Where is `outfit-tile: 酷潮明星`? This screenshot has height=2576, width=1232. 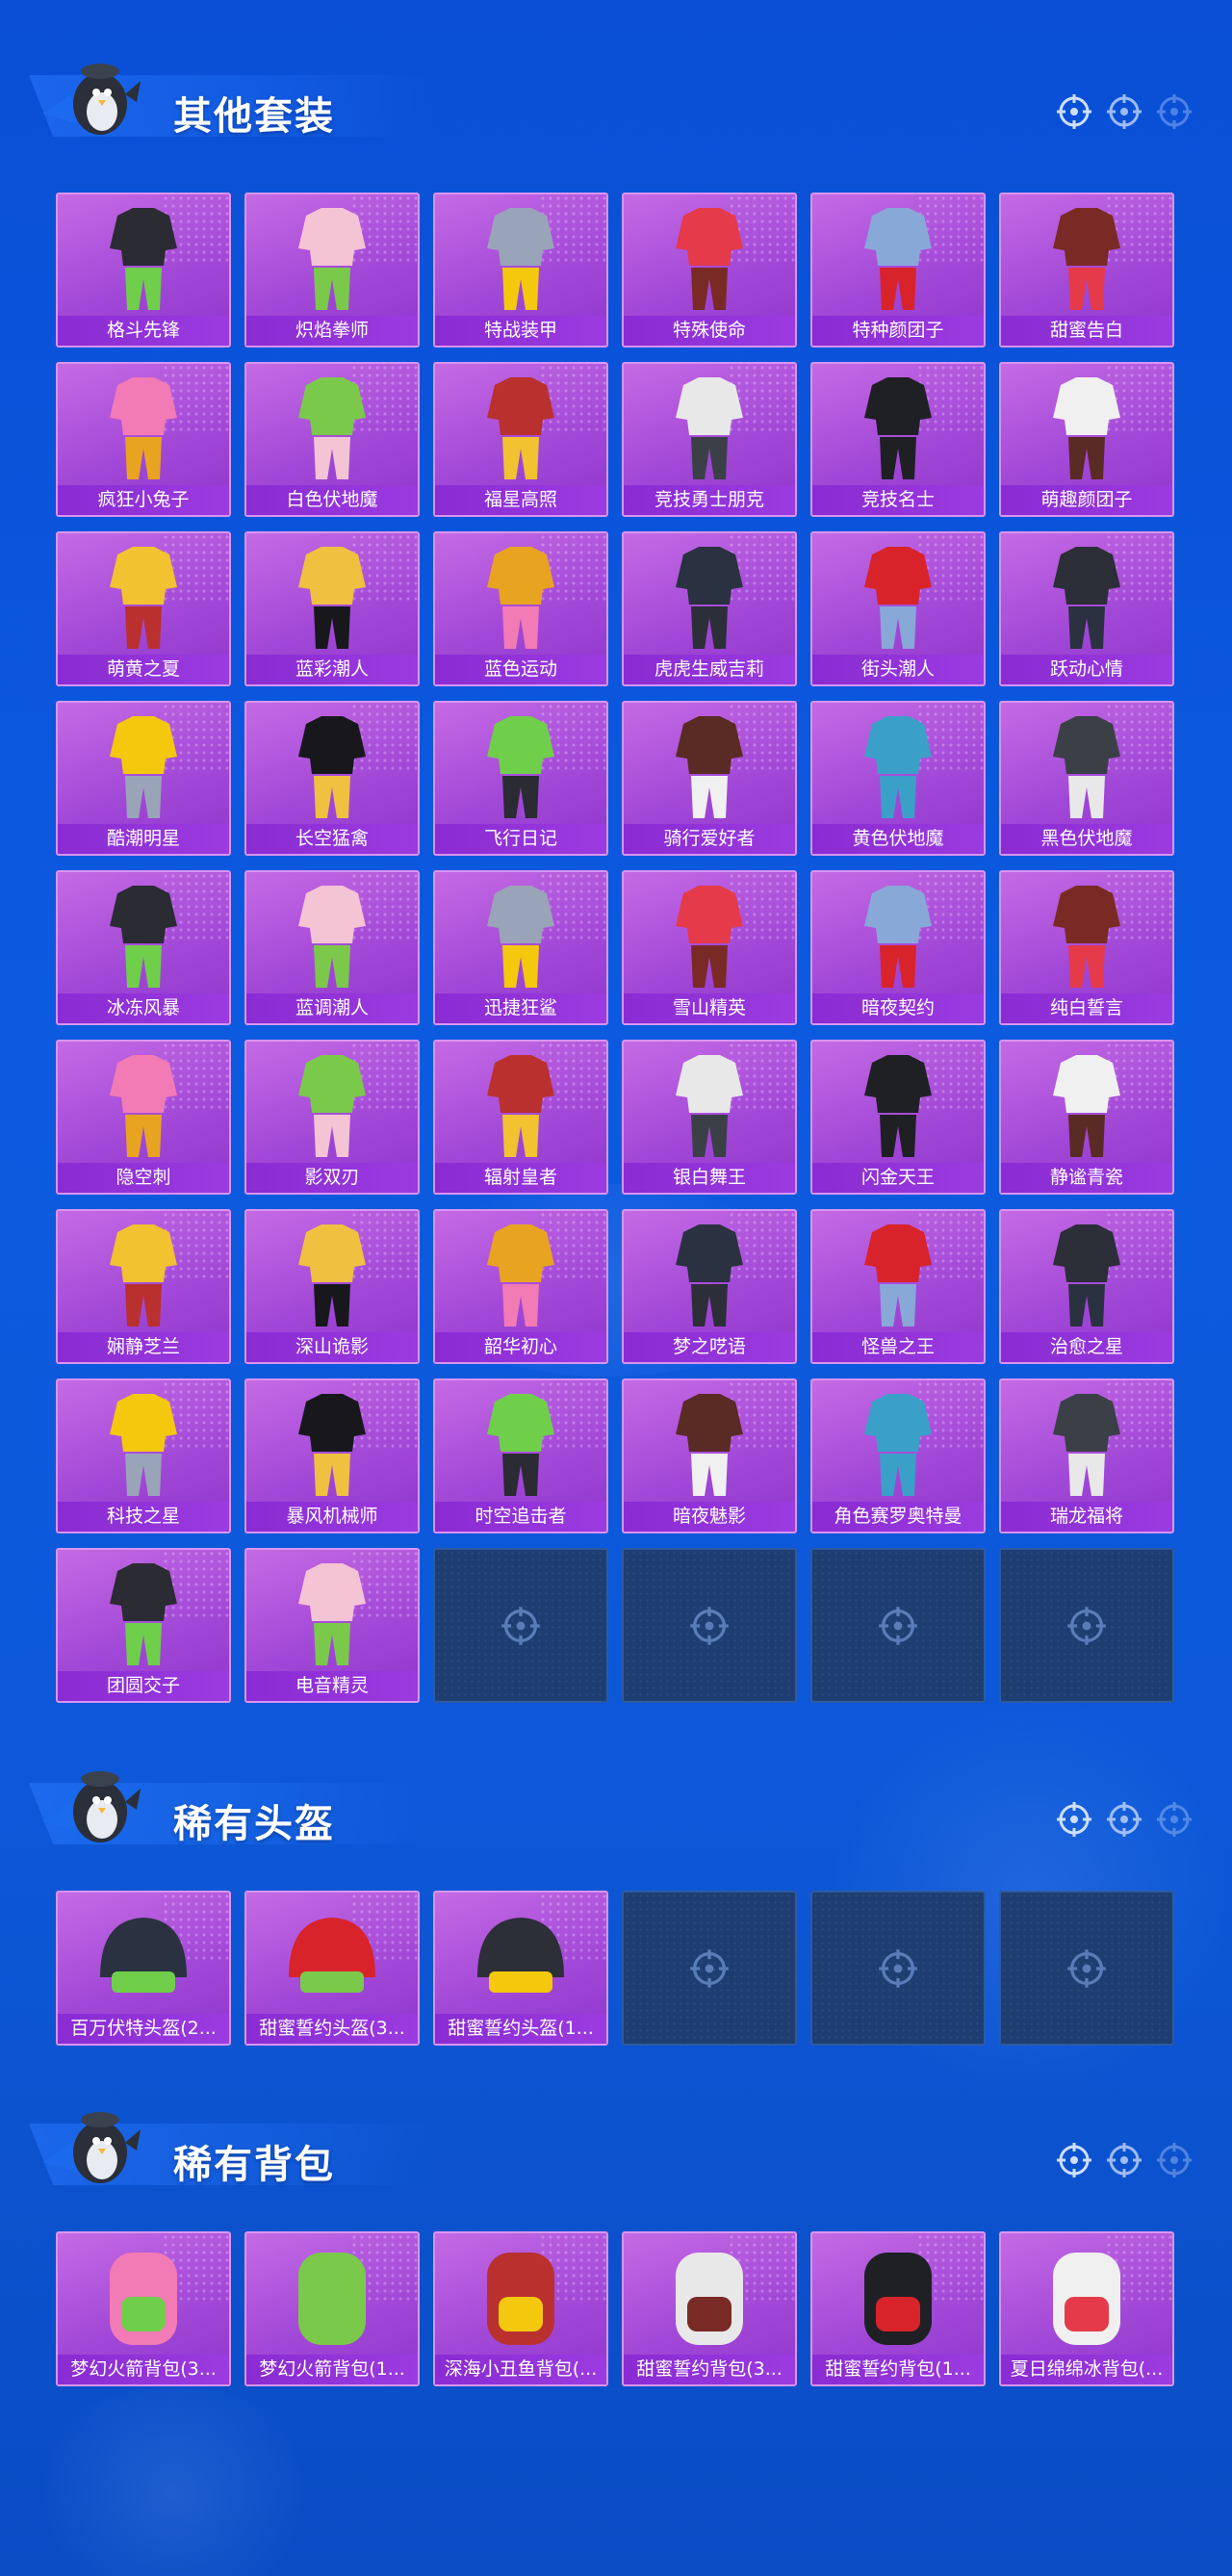
outfit-tile: 酷潮明星 is located at coordinates (143, 779).